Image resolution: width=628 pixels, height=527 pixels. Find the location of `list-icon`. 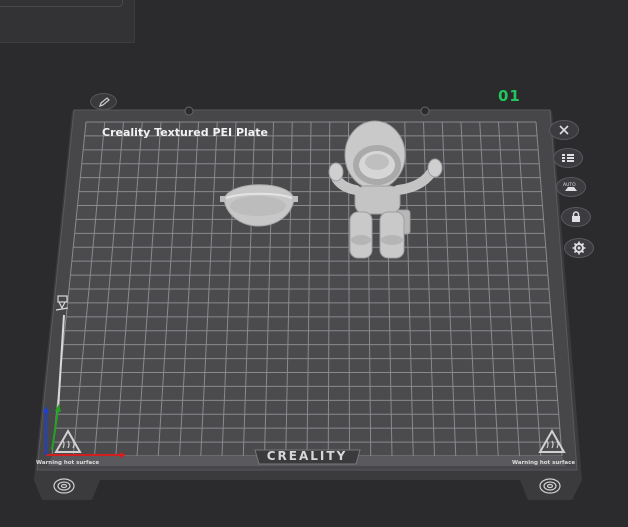

list-icon is located at coordinates (568, 158).